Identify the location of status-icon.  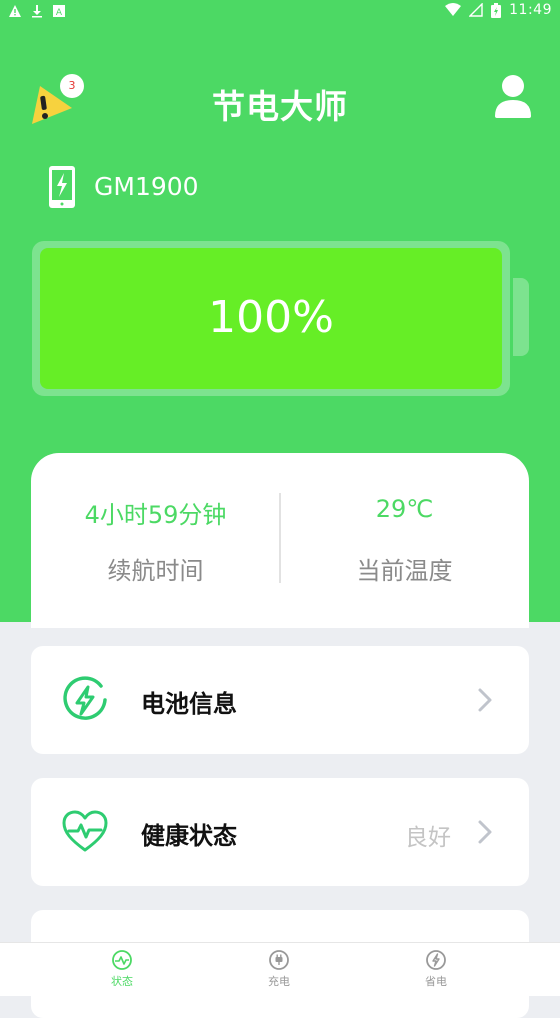
(122, 960).